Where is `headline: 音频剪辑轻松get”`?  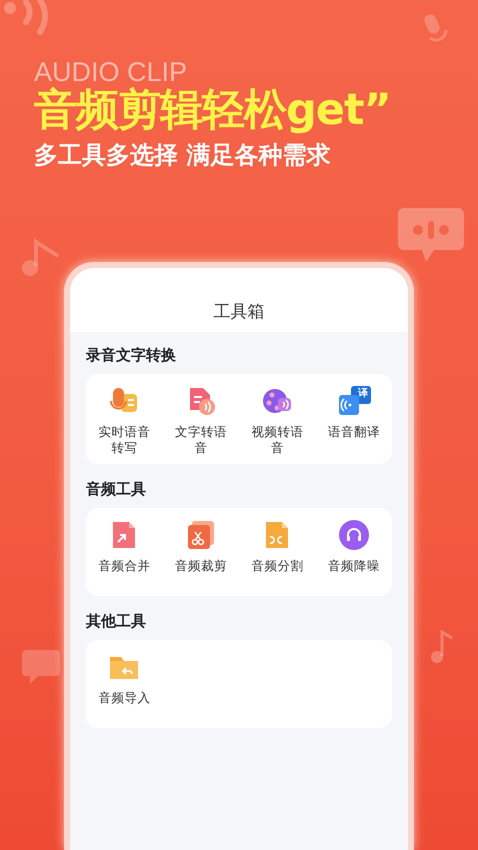 headline: 音频剪辑轻松get” is located at coordinates (213, 110).